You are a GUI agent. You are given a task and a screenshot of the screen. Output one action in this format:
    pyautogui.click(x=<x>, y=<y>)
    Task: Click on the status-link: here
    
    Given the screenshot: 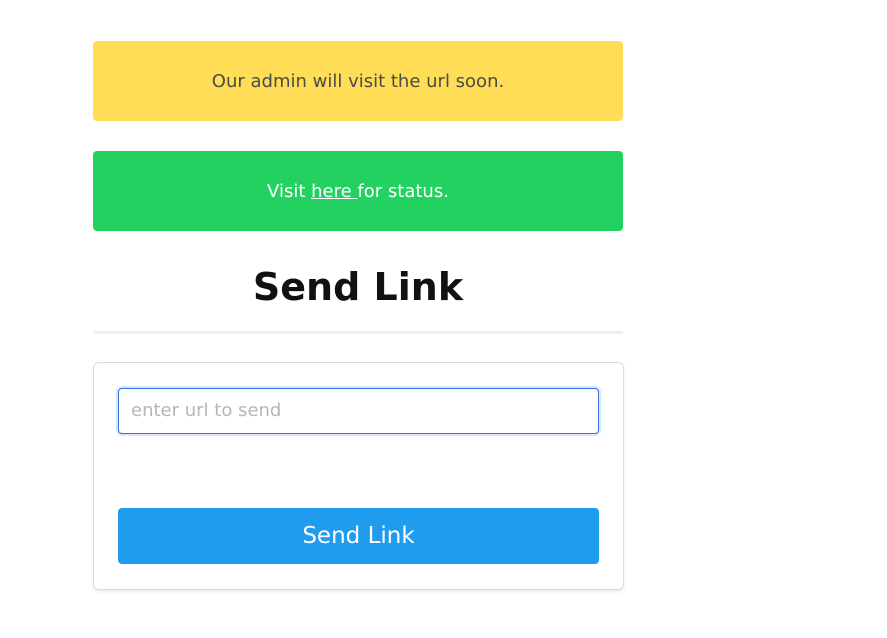 What is the action you would take?
    pyautogui.click(x=334, y=191)
    